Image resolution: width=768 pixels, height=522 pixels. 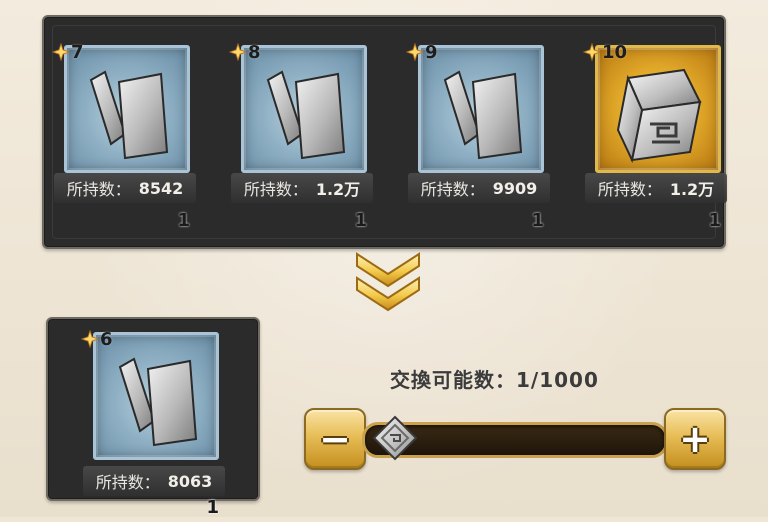 I want to click on double-chevron-down-icon, so click(x=388, y=282).